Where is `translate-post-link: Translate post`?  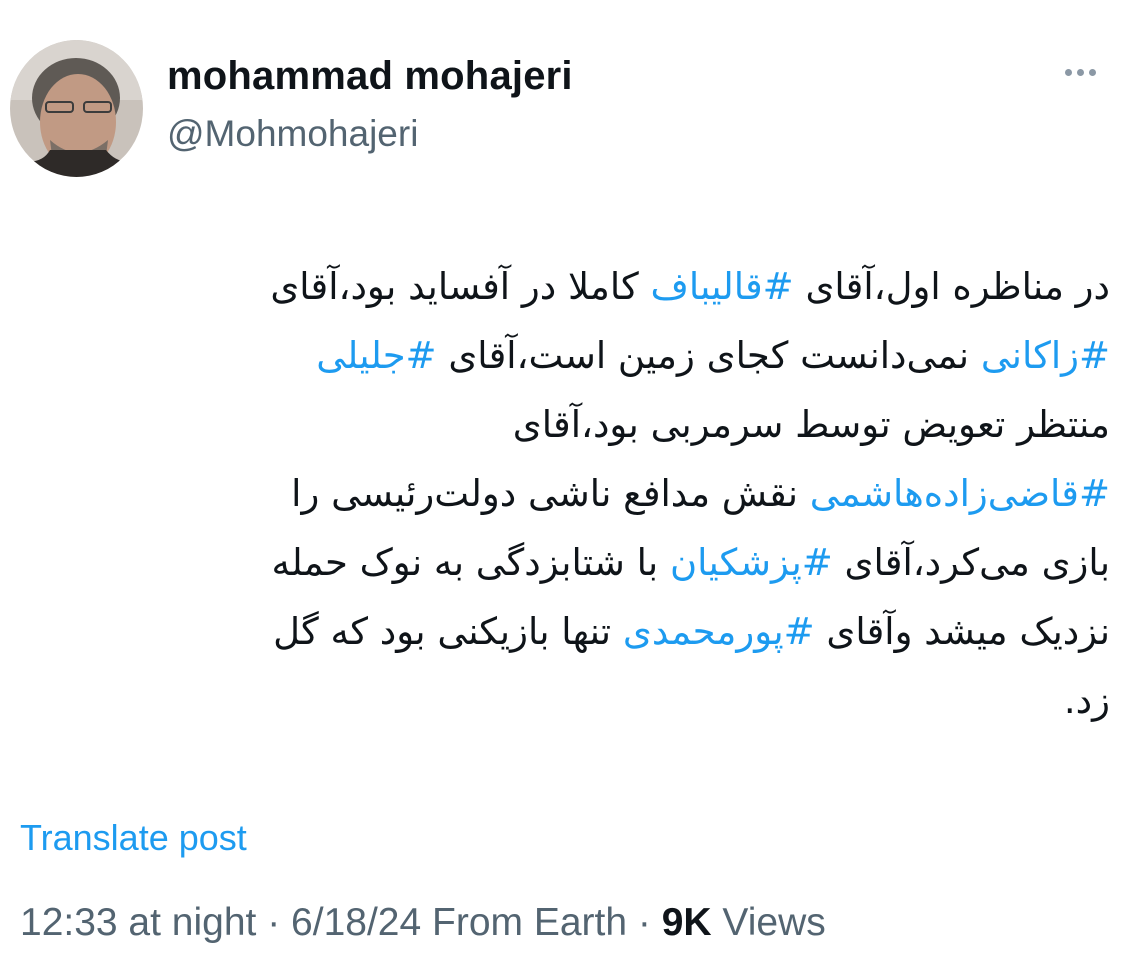
translate-post-link: Translate post is located at coordinates (133, 838).